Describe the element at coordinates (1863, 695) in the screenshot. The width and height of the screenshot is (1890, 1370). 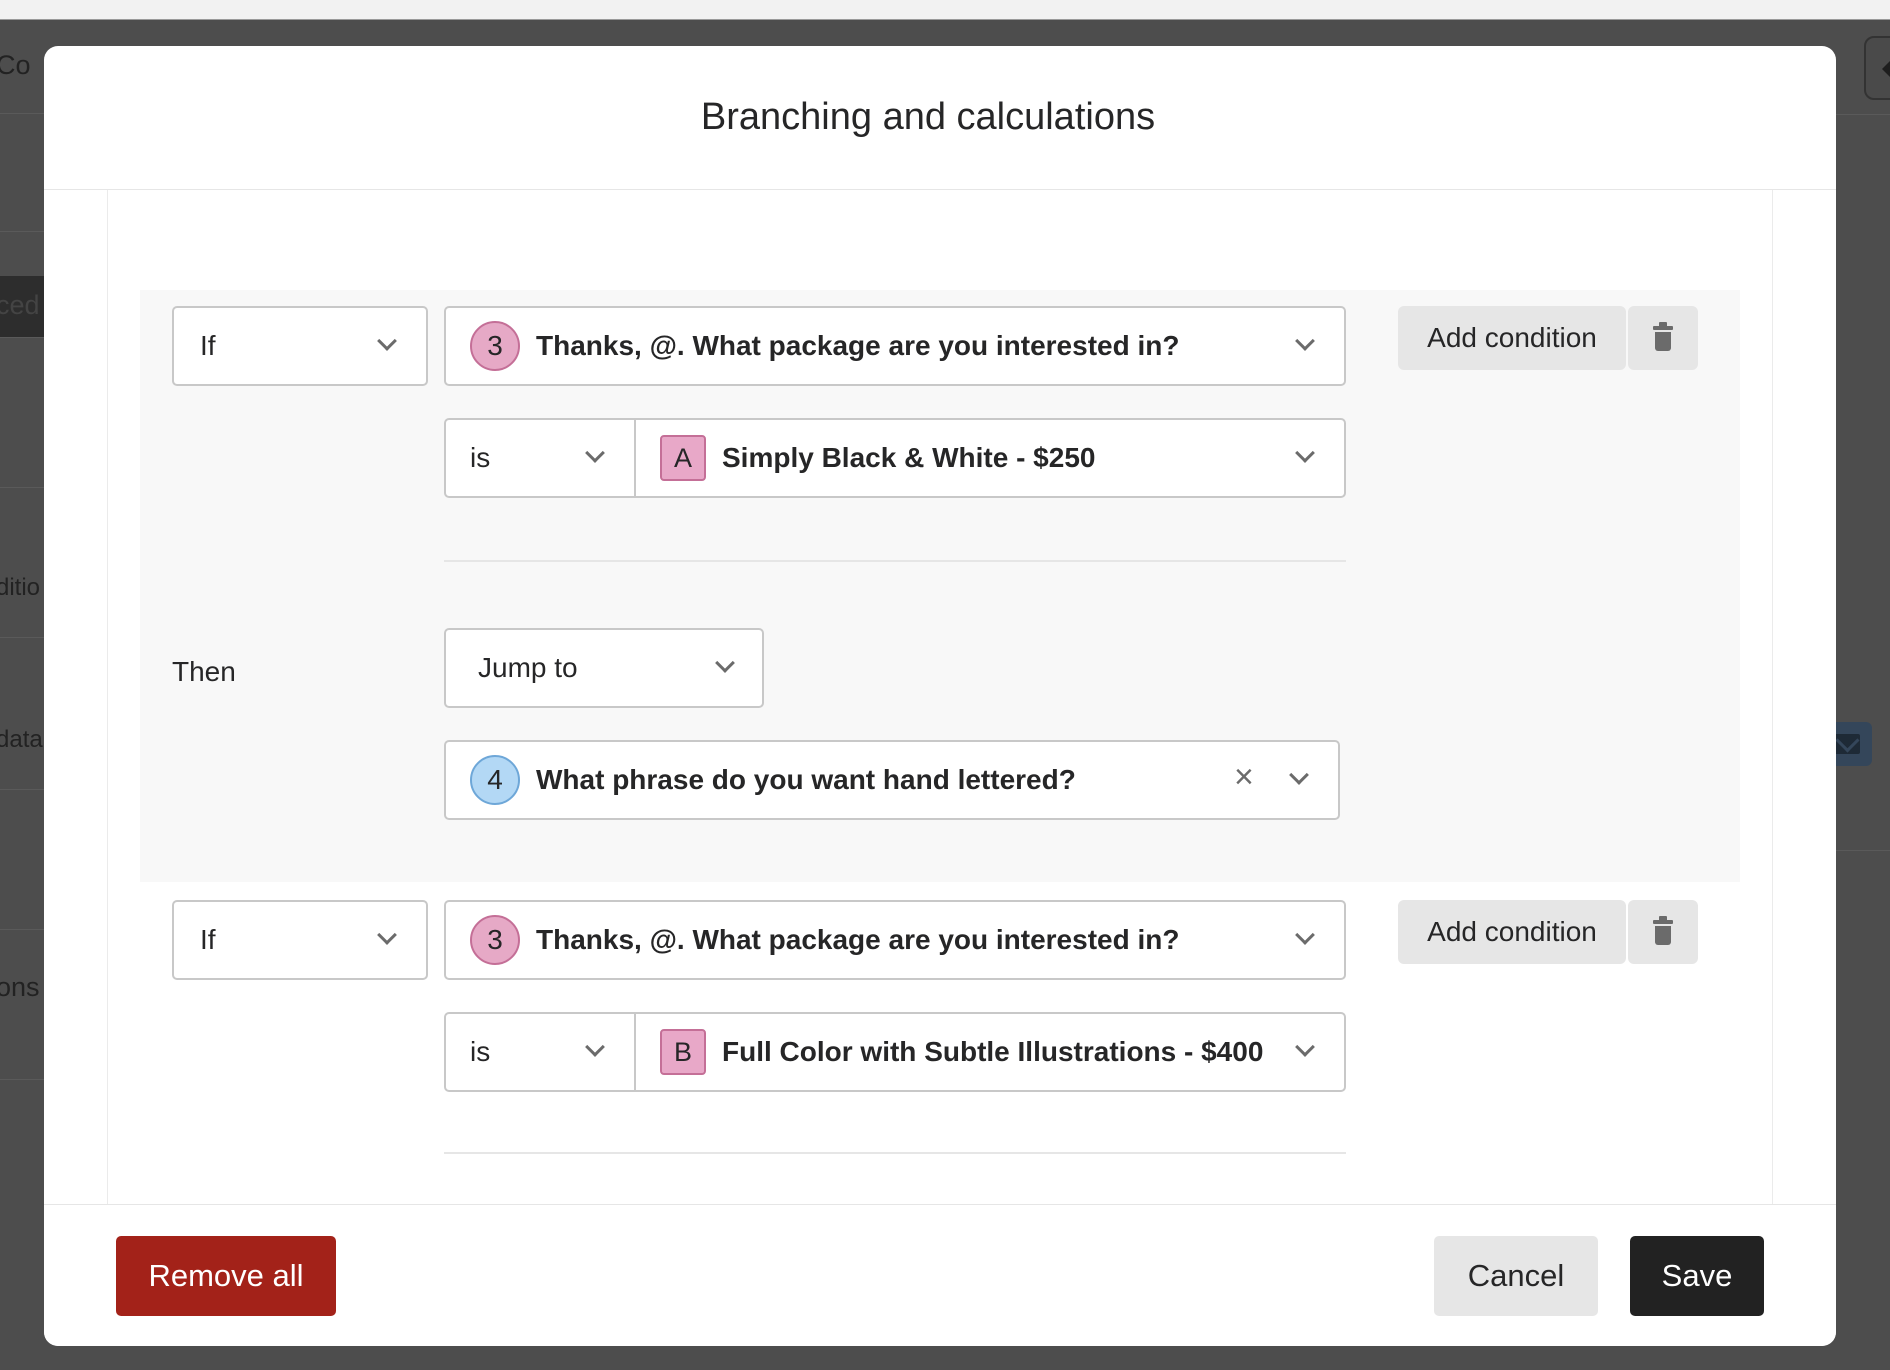
I see `background-app-right` at that location.